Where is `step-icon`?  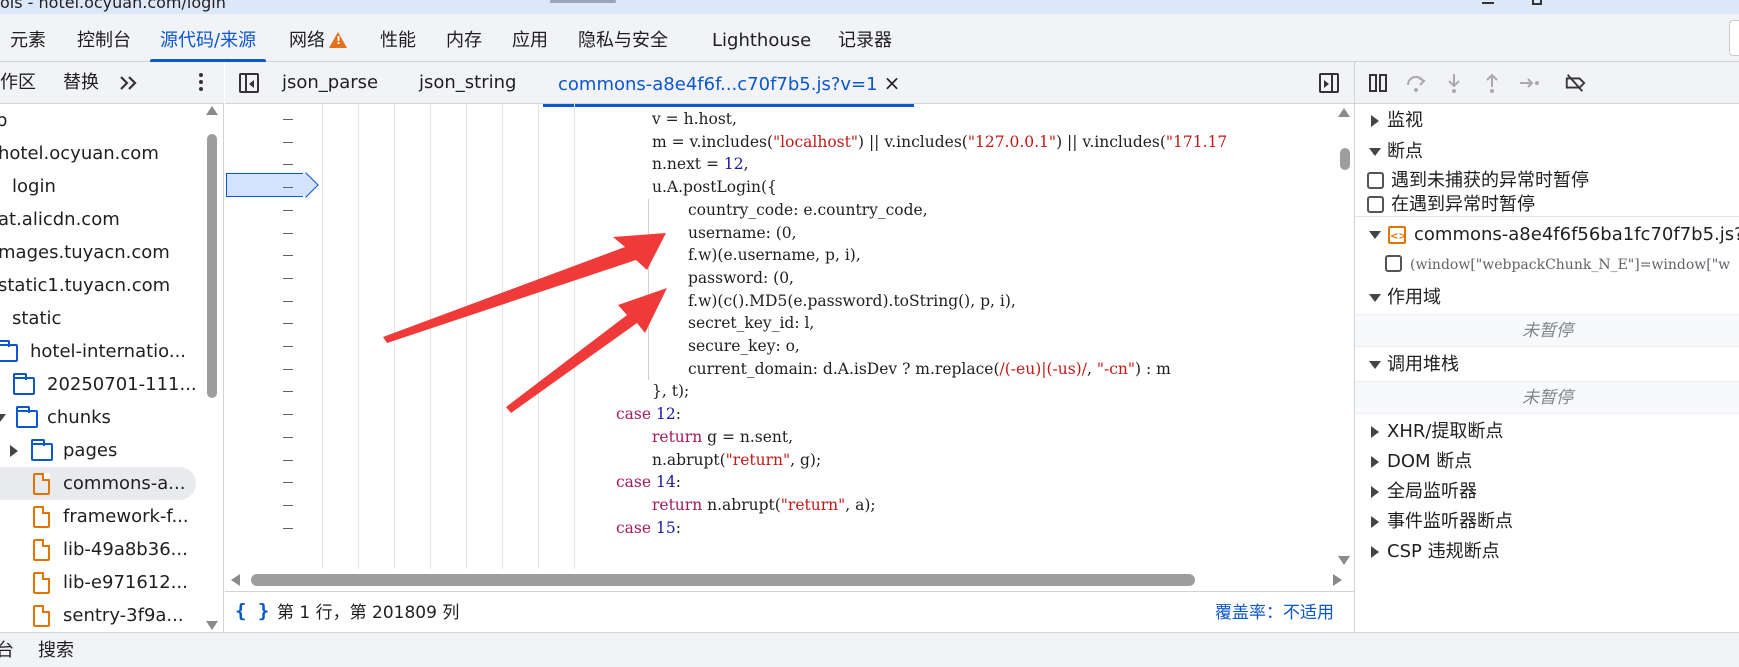 step-icon is located at coordinates (1530, 83).